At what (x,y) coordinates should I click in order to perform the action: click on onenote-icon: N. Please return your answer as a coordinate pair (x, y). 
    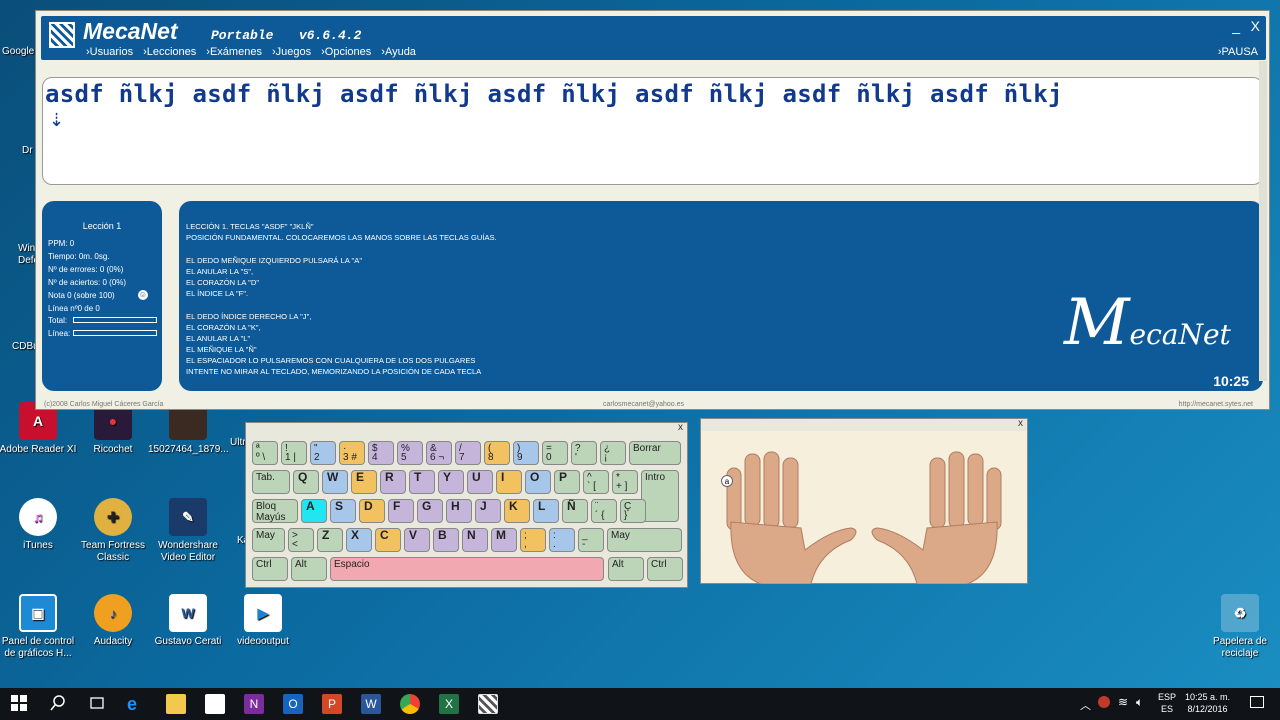
    Looking at the image, I should click on (254, 704).